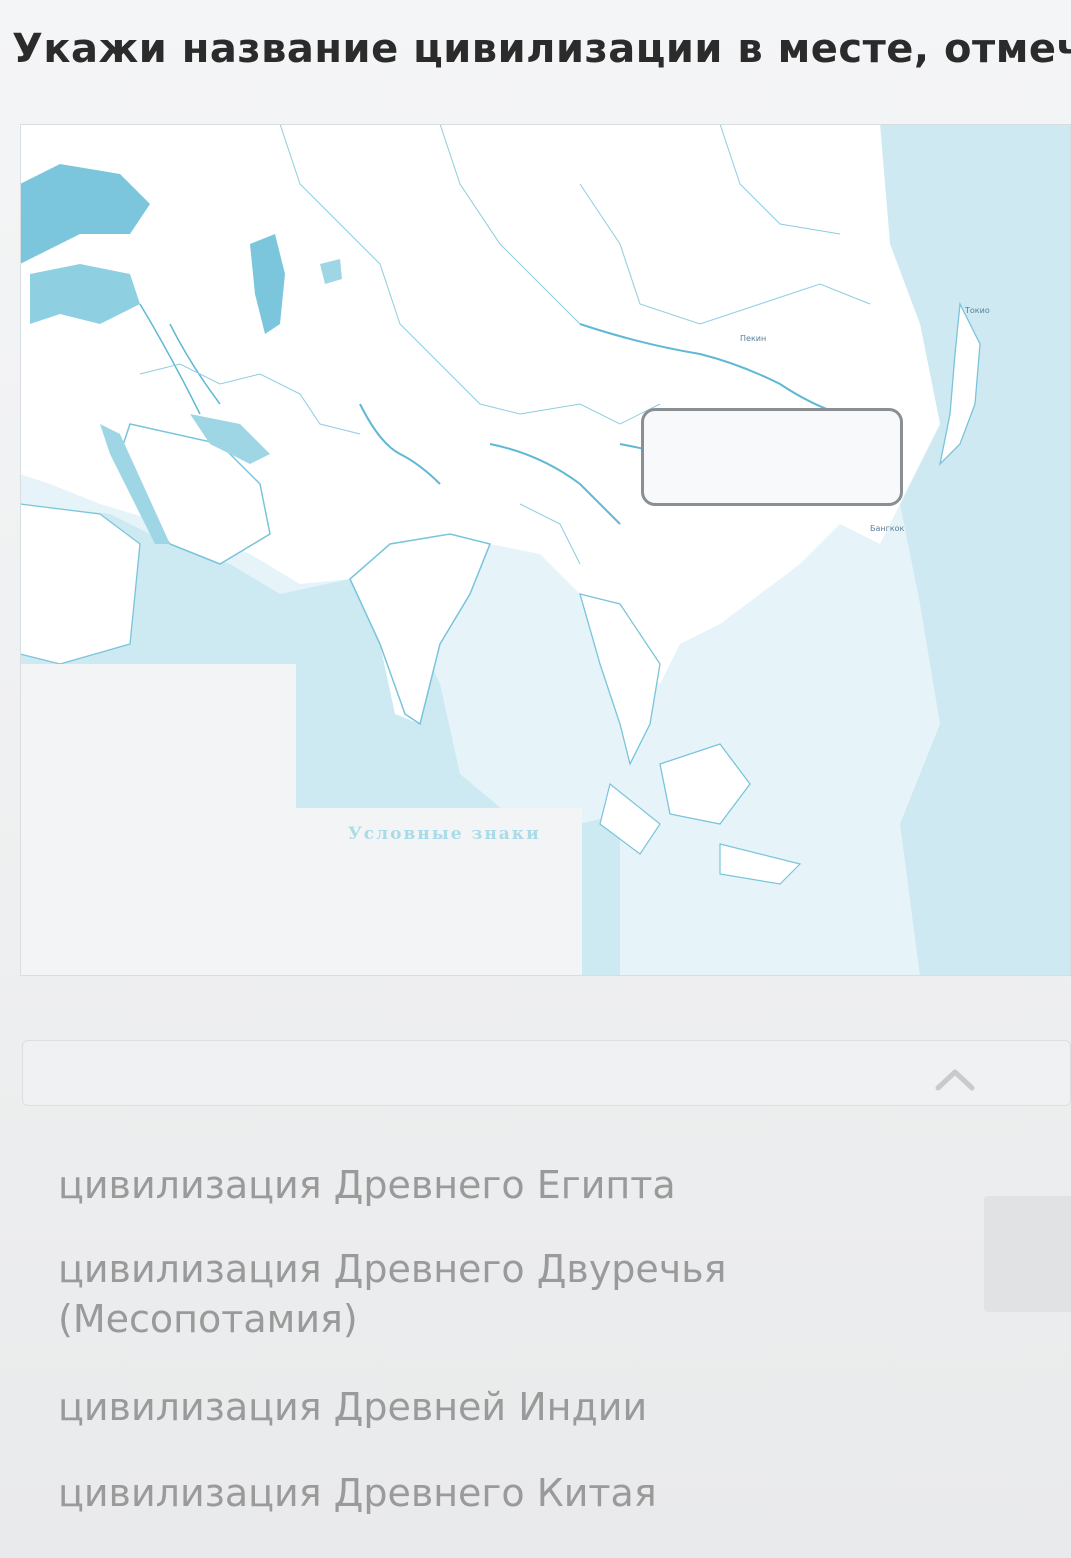 The width and height of the screenshot is (1071, 1558). What do you see at coordinates (428, 1493) in the screenshot?
I see `dropdown-option: цивилизация Древнего Китая` at bounding box center [428, 1493].